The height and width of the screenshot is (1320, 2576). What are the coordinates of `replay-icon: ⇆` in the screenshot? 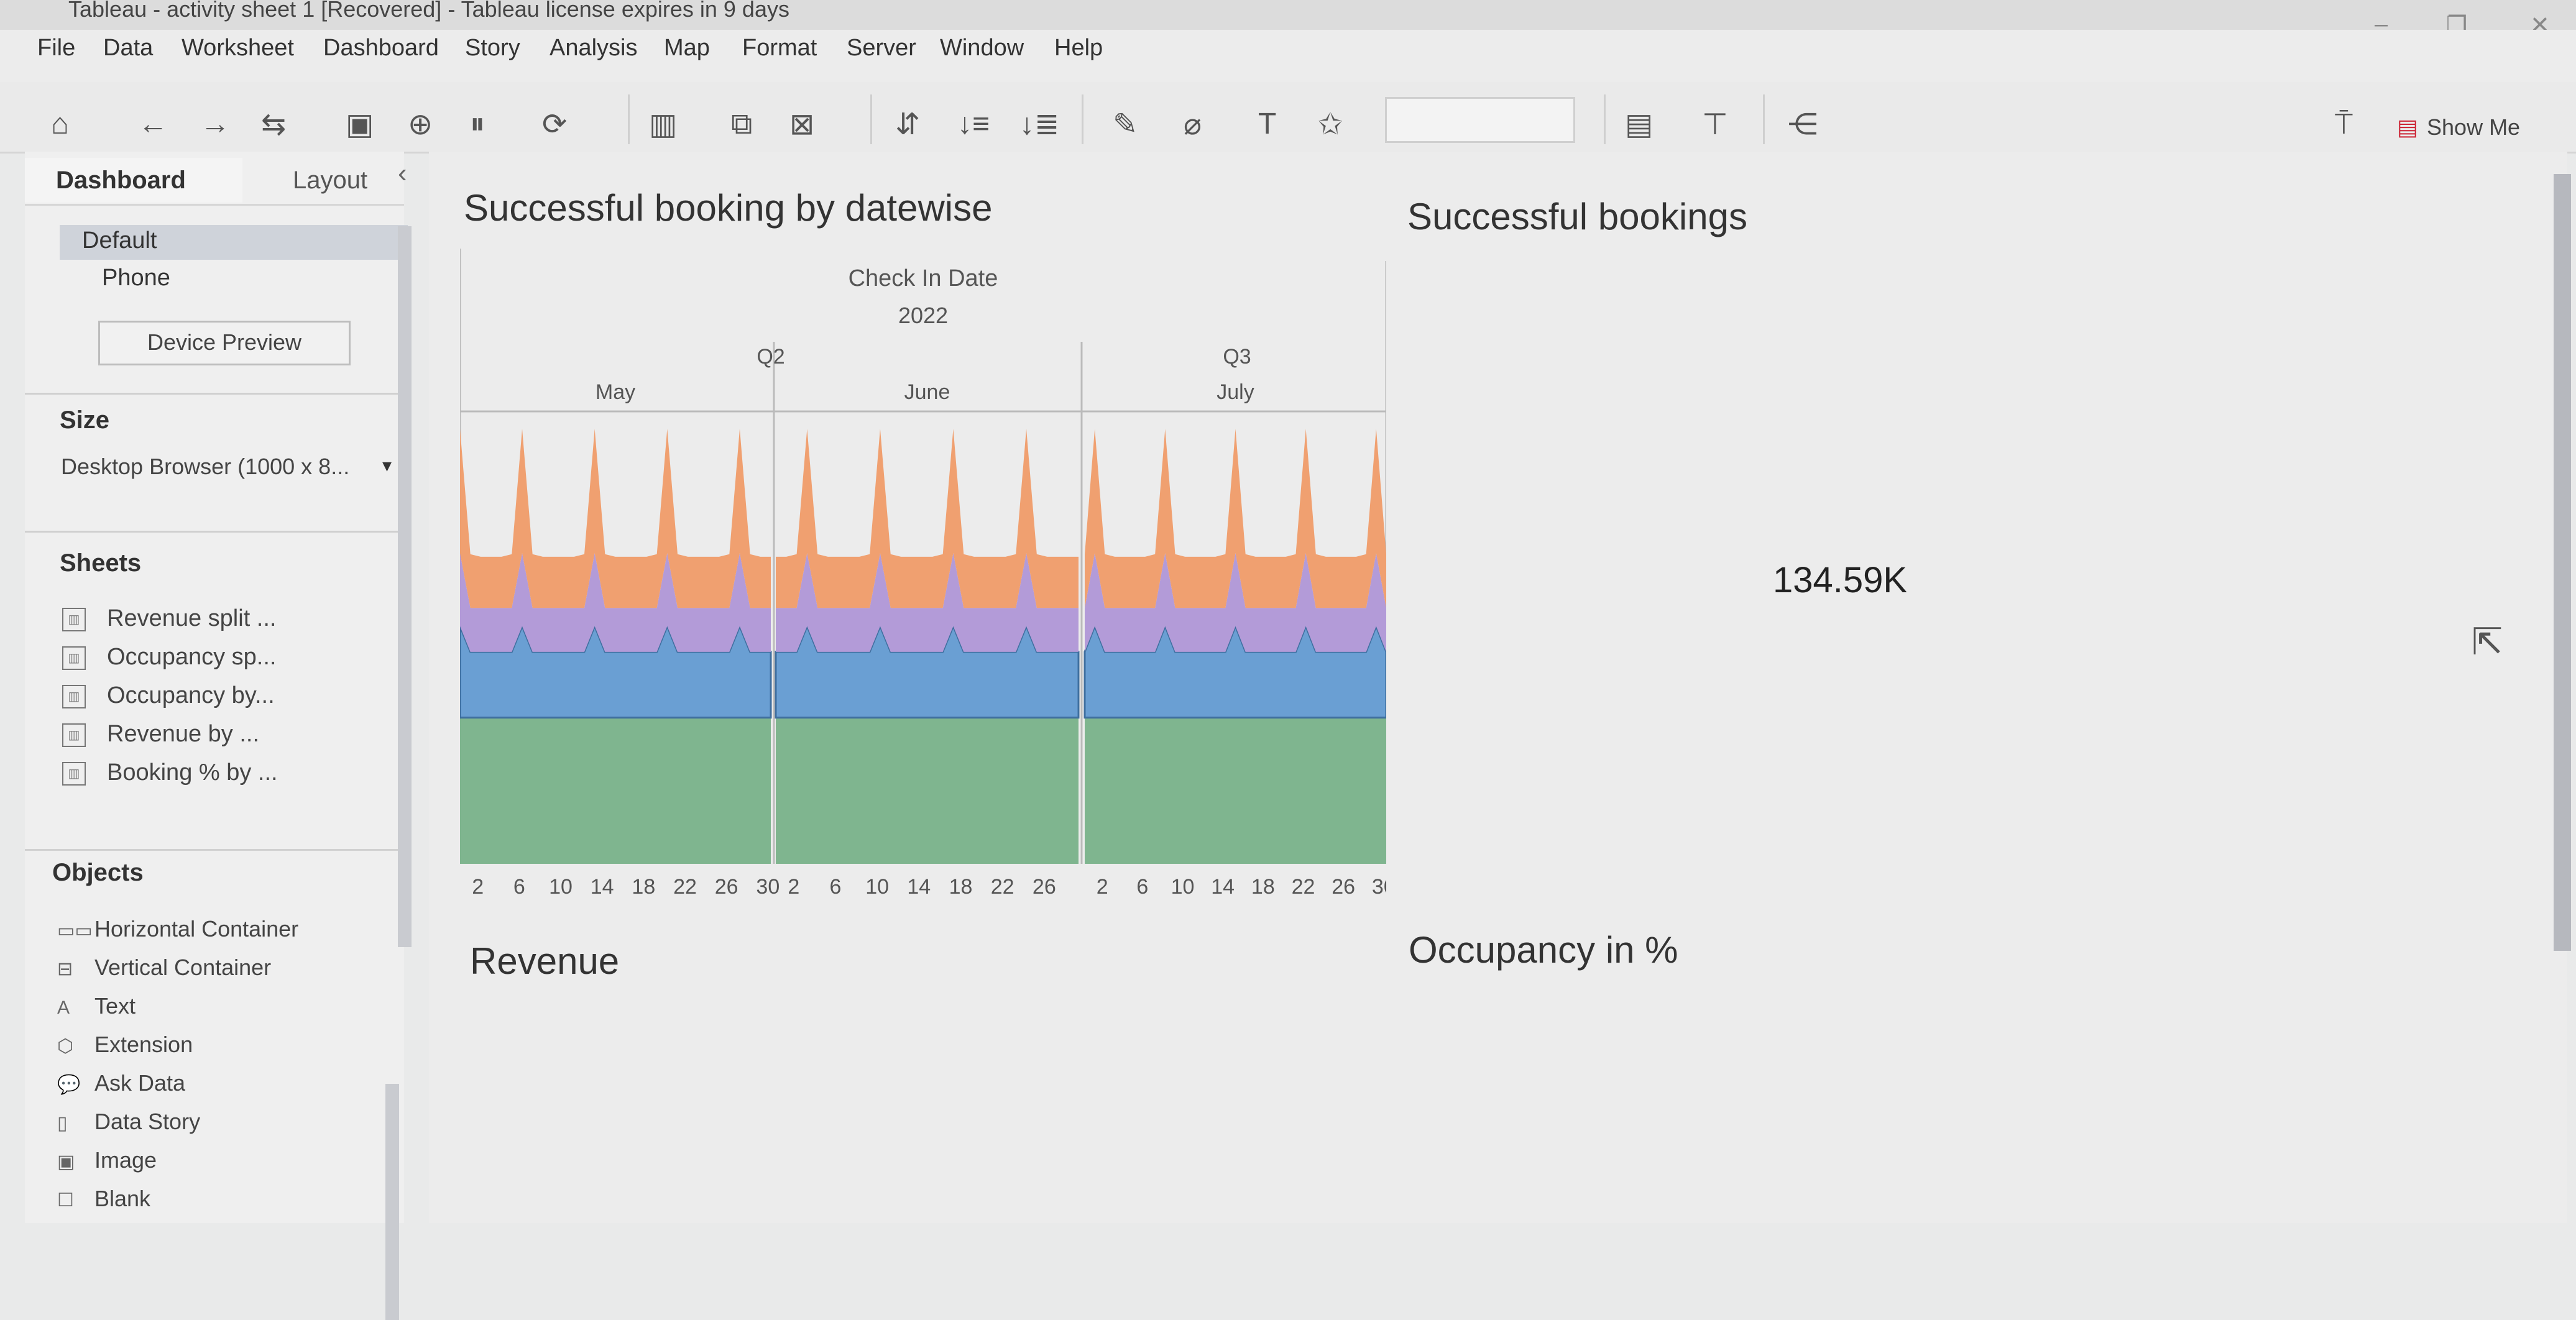 It's located at (273, 125).